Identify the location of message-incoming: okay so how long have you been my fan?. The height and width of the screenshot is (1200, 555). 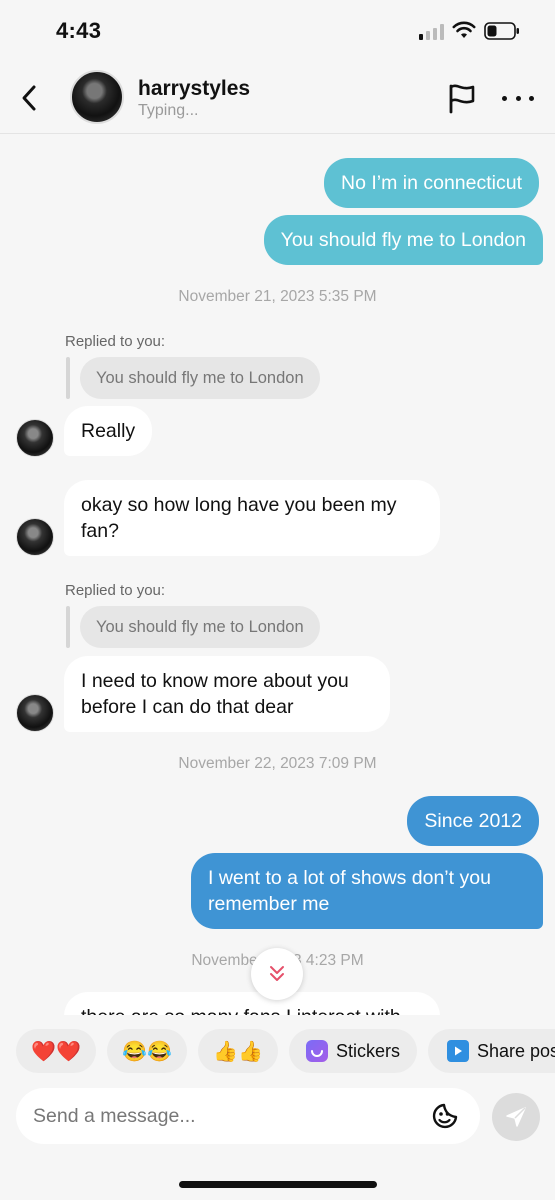
(252, 518).